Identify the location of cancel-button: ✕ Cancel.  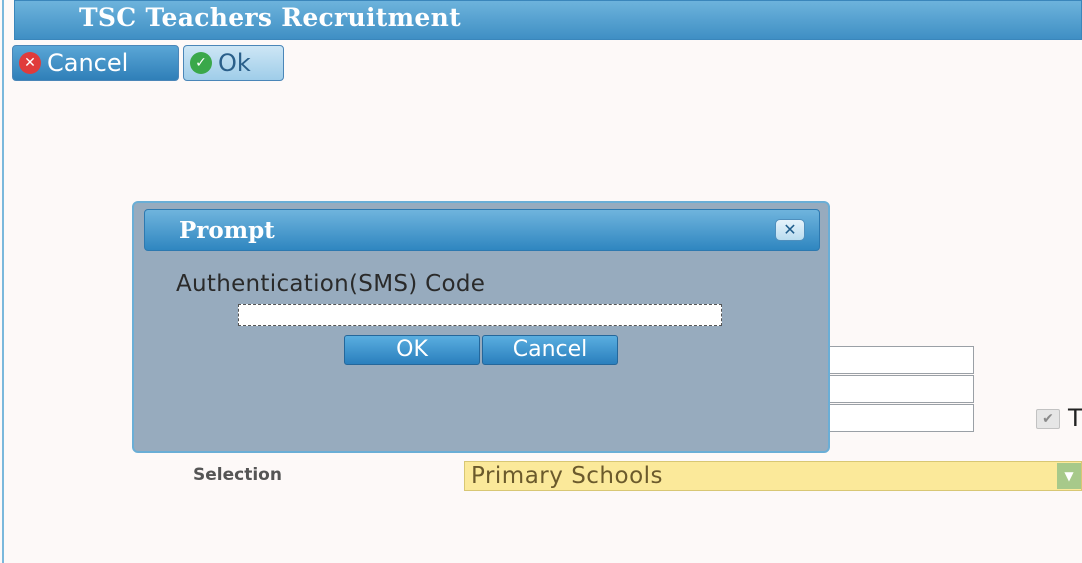
(95, 63).